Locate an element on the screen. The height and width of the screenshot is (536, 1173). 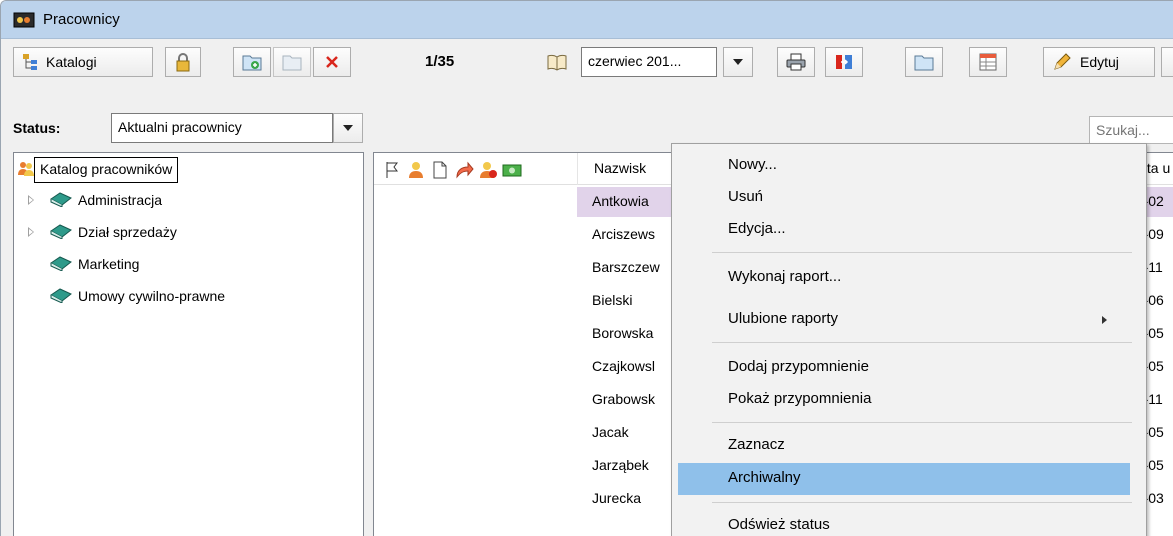
edit-label: Edytuj is located at coordinates (1099, 62).